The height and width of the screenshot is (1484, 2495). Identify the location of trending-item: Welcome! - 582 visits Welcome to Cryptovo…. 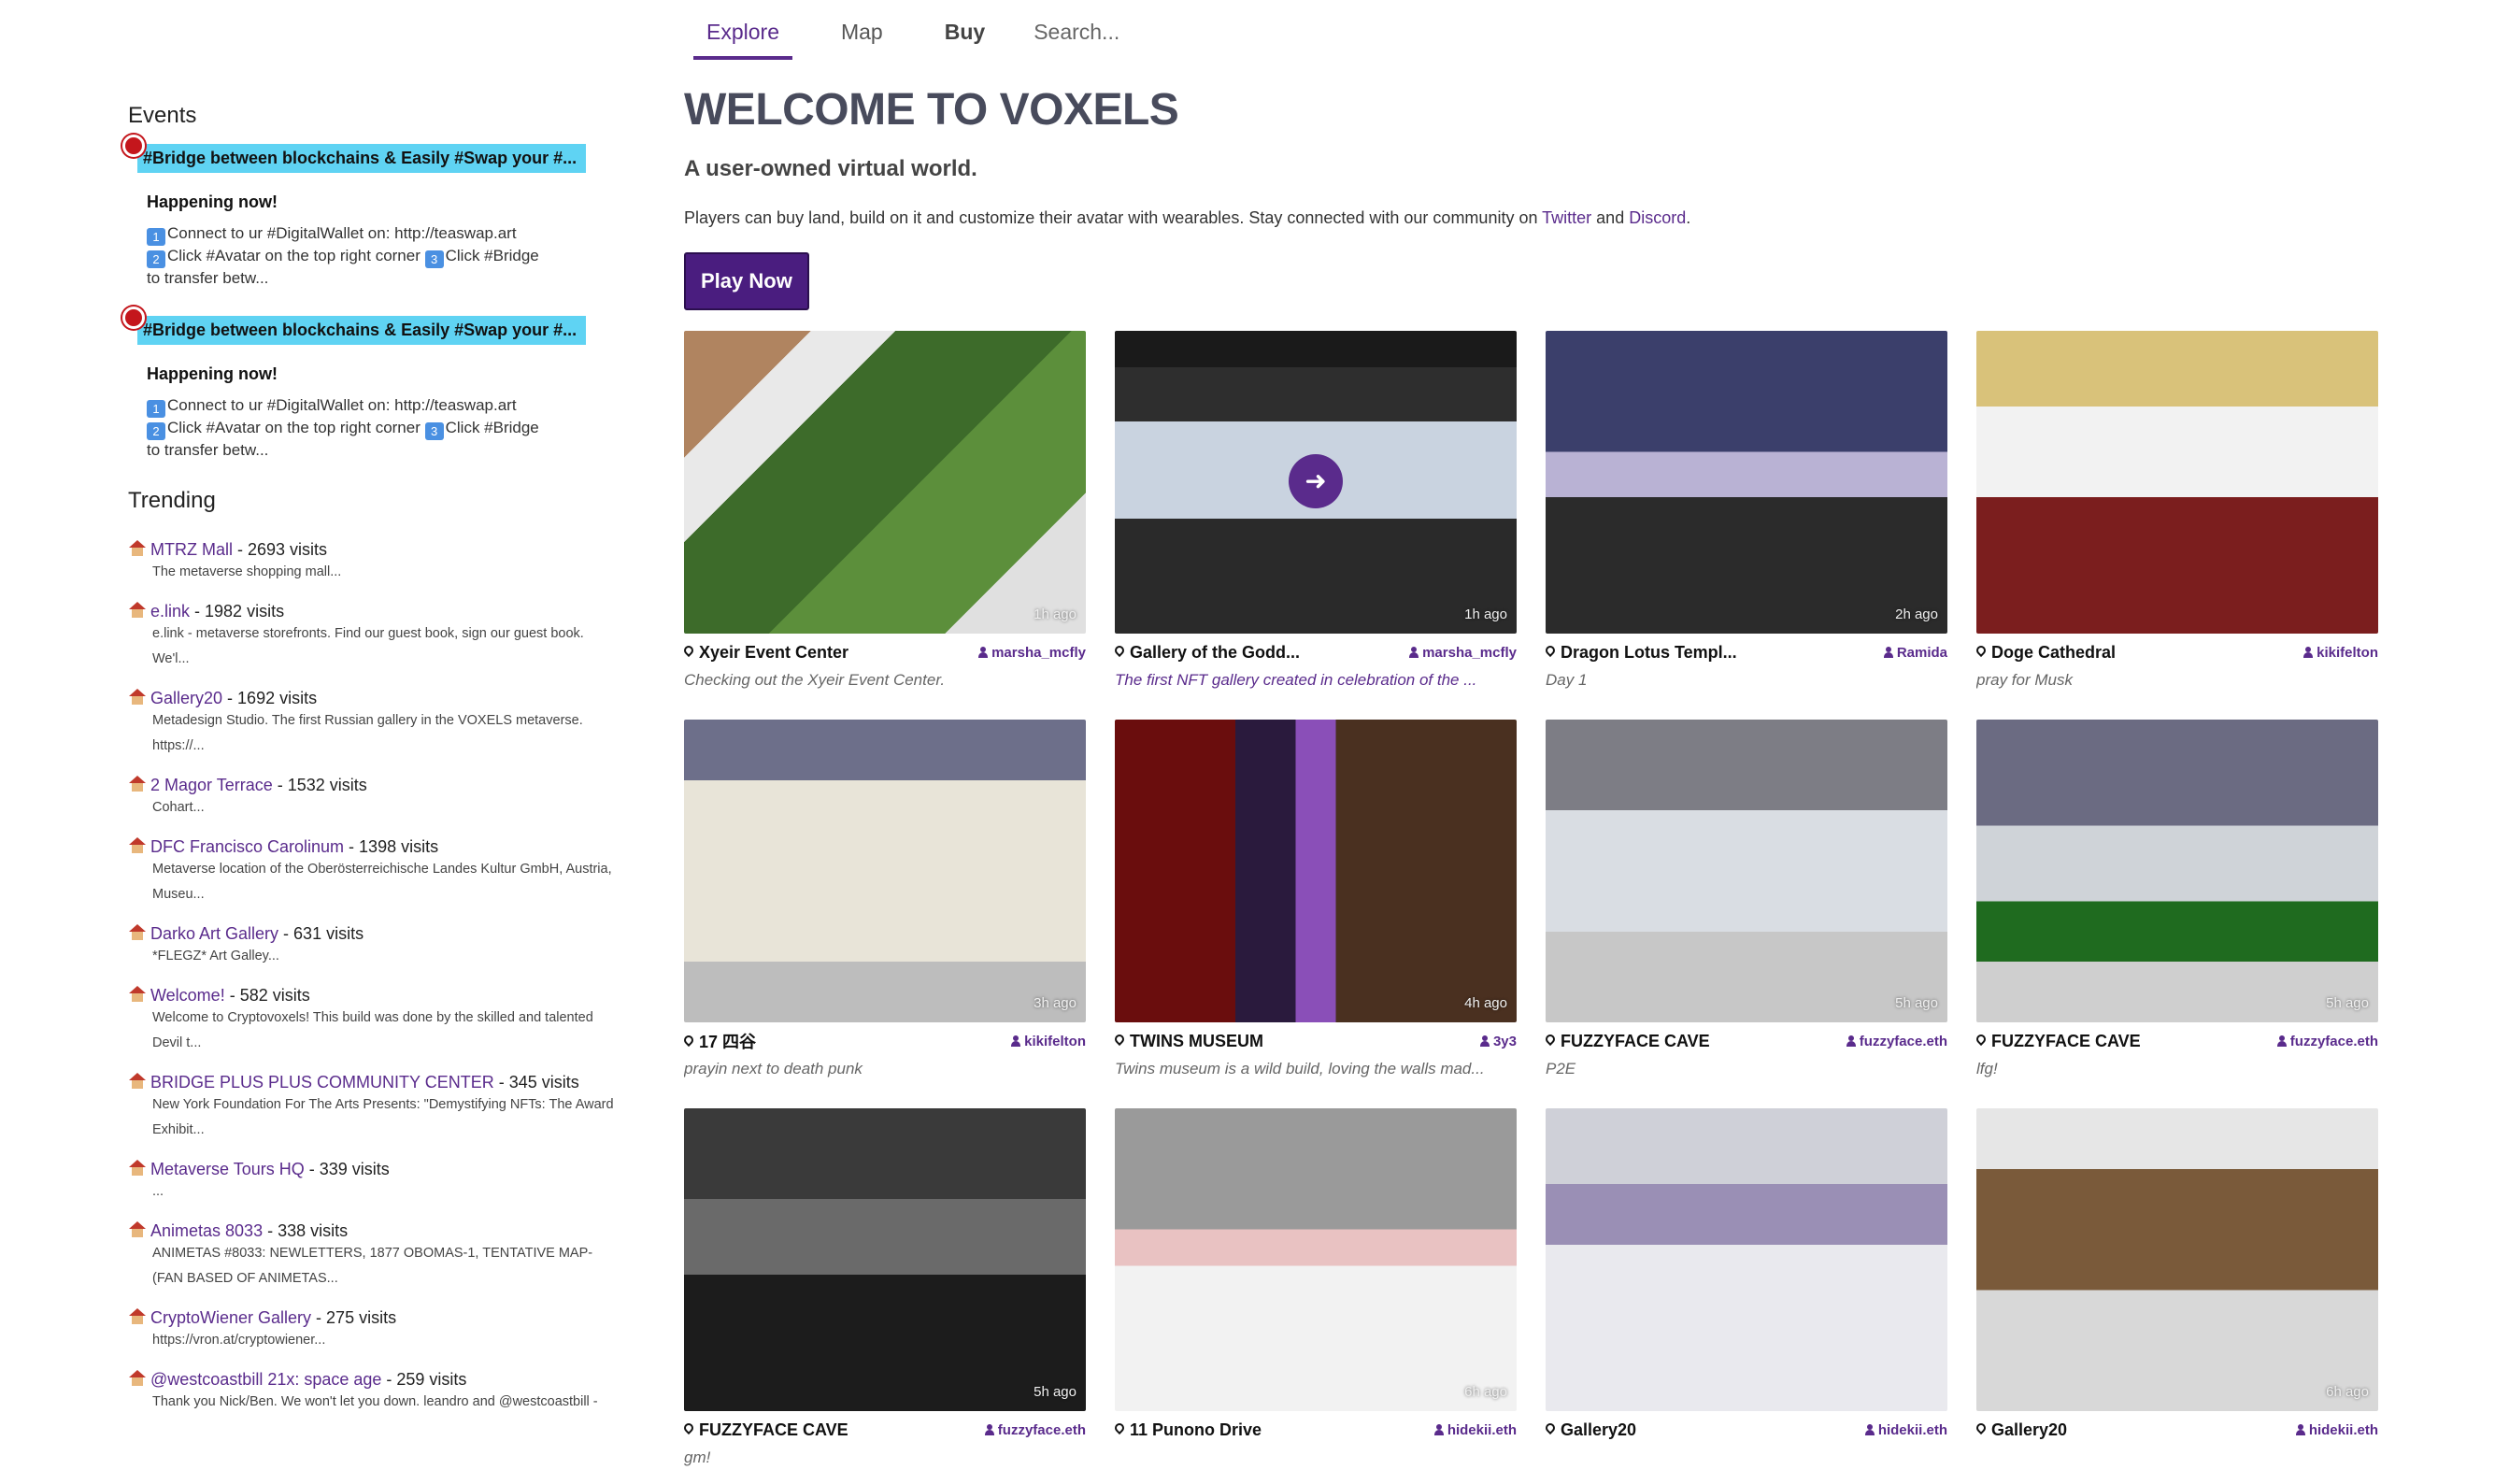
(380, 1021).